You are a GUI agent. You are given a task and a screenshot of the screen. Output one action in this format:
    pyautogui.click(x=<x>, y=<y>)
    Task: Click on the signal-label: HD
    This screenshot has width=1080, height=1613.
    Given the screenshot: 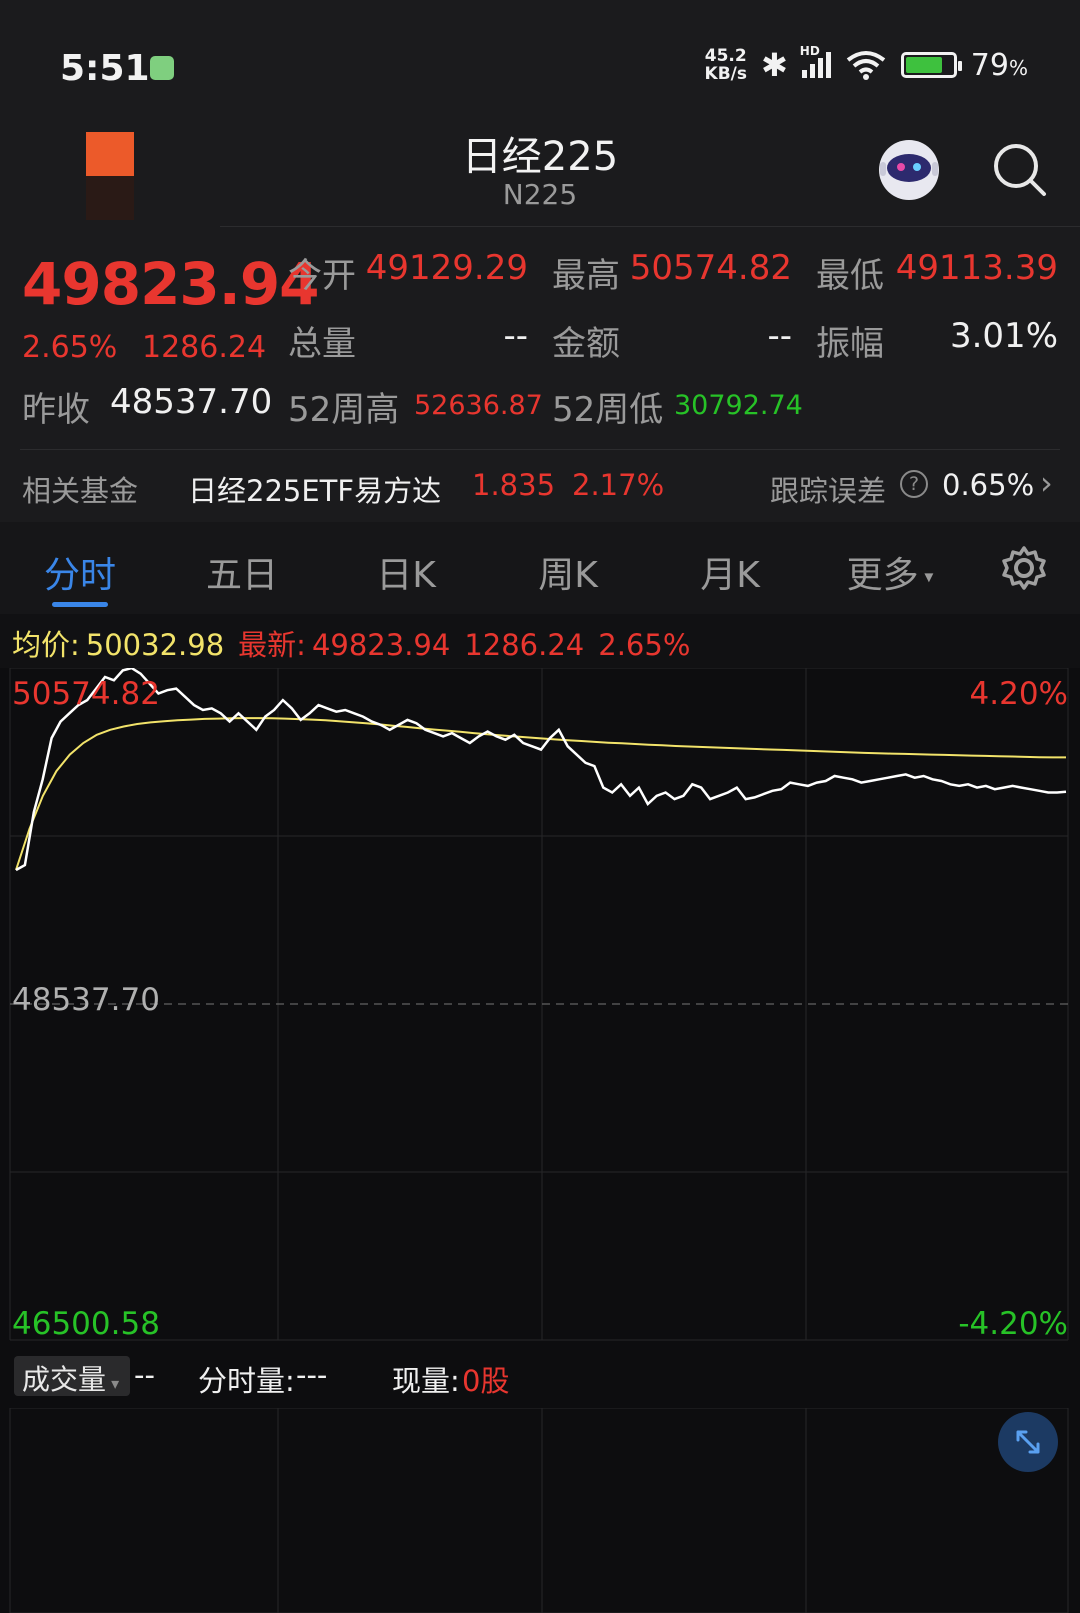 What is the action you would take?
    pyautogui.click(x=809, y=51)
    